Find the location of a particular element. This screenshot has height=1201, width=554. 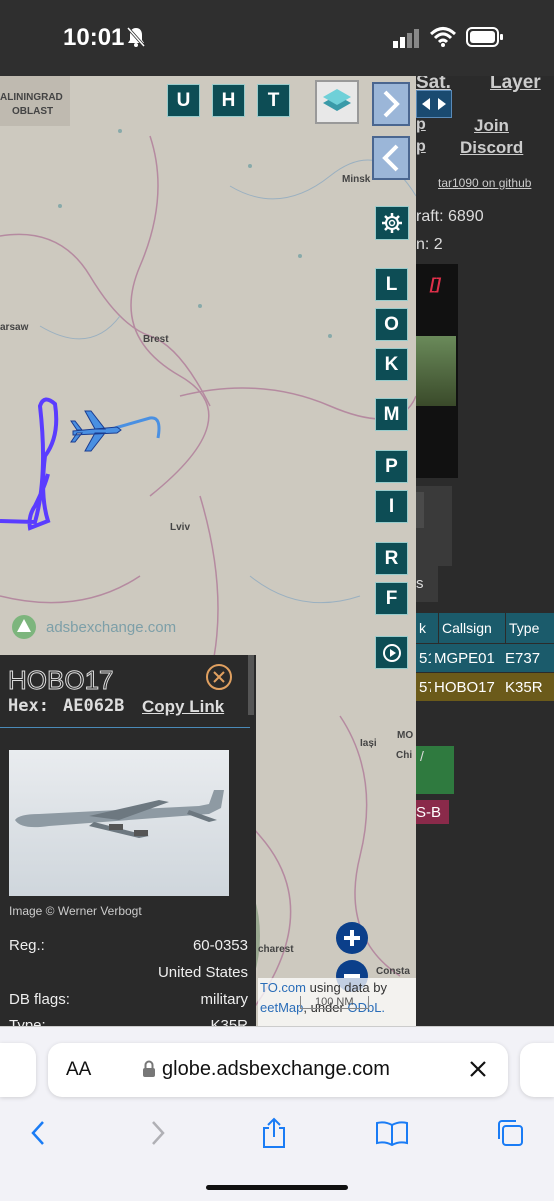

attribution-link-1: TO.com is located at coordinates (283, 987).